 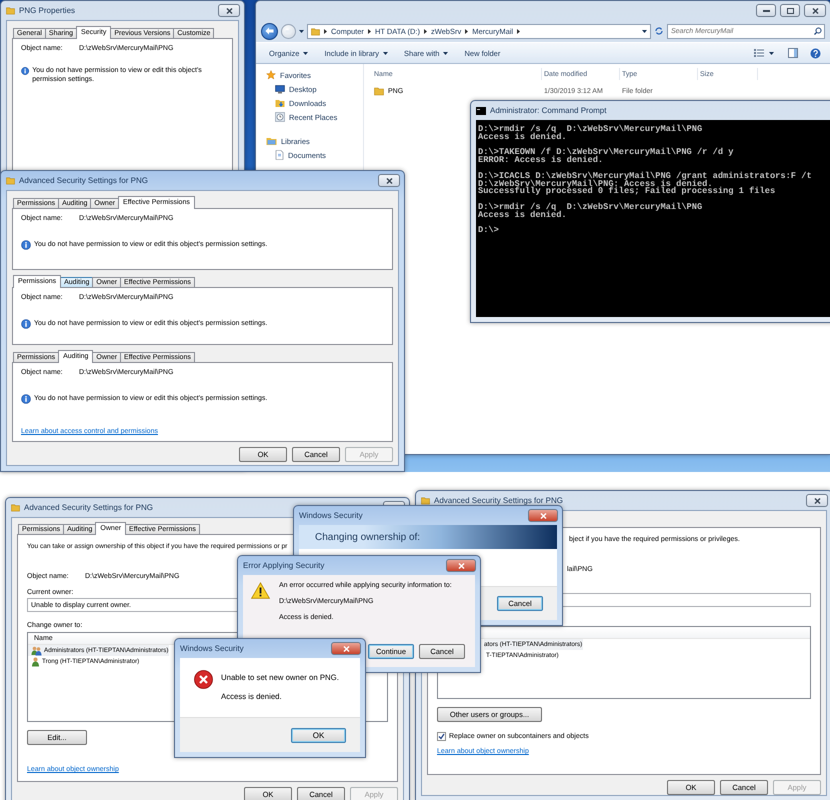 I want to click on preview-pane-icon, so click(x=793, y=53).